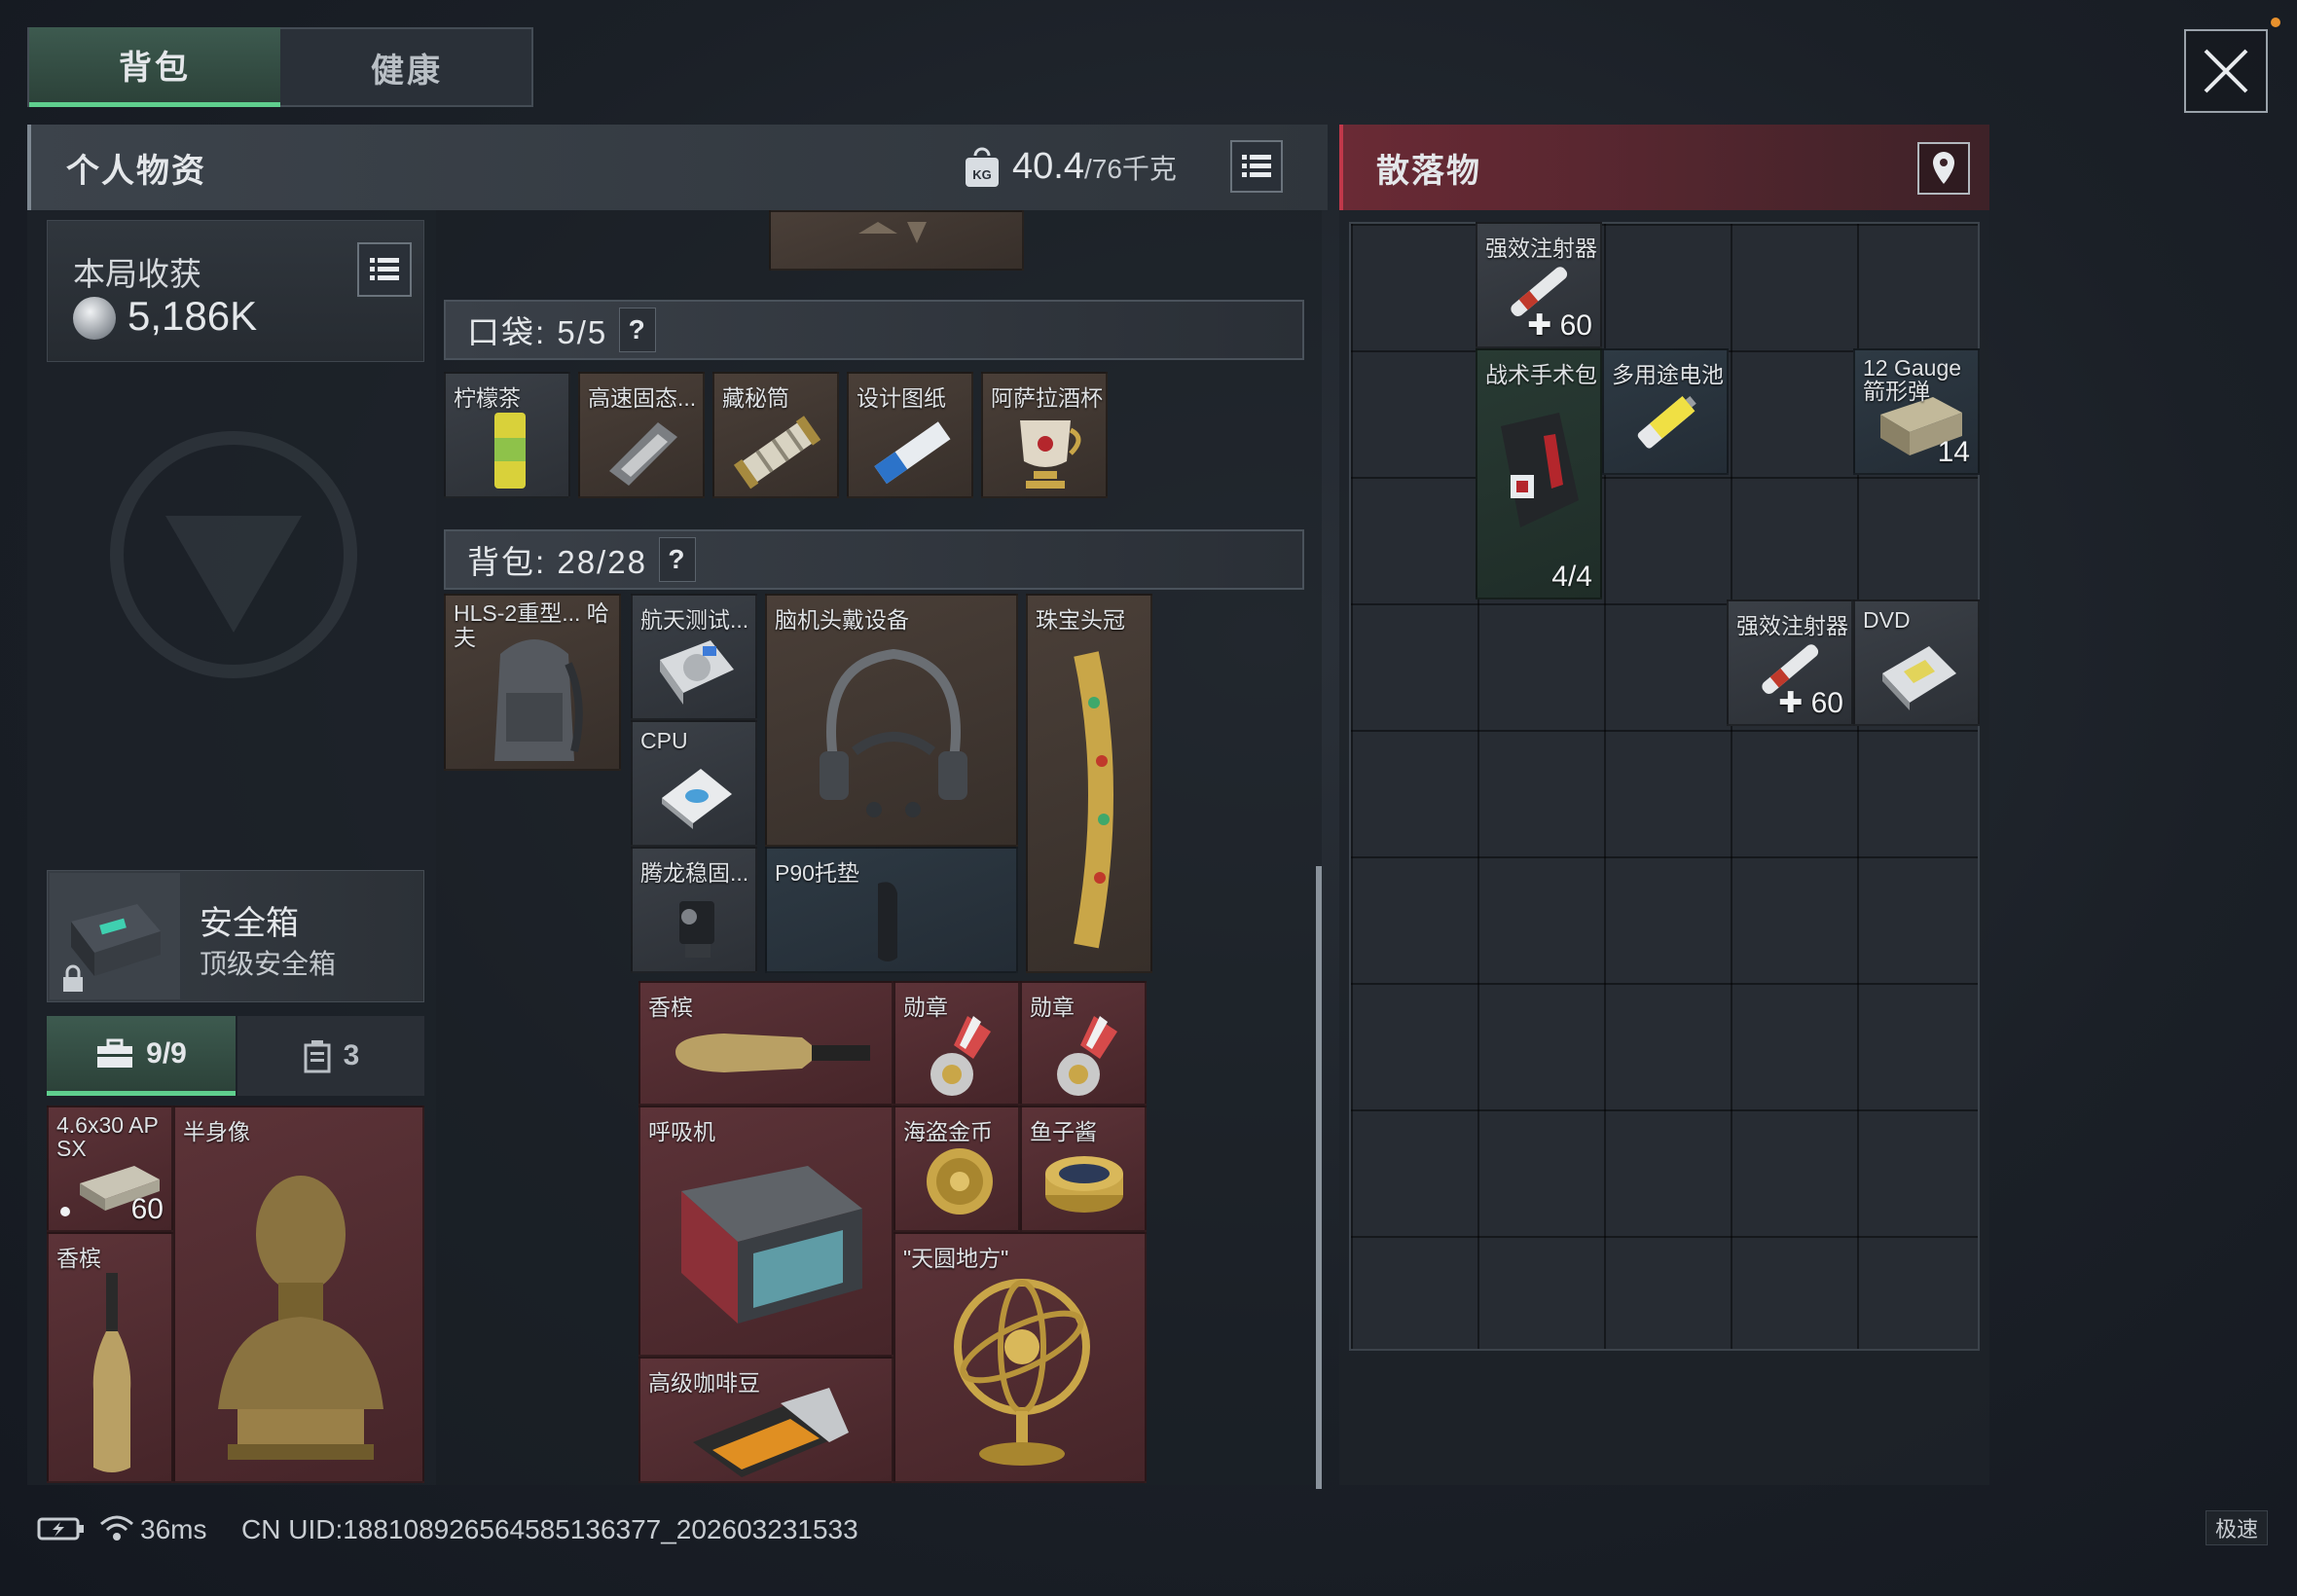  What do you see at coordinates (771, 1245) in the screenshot?
I see `respirator-icon` at bounding box center [771, 1245].